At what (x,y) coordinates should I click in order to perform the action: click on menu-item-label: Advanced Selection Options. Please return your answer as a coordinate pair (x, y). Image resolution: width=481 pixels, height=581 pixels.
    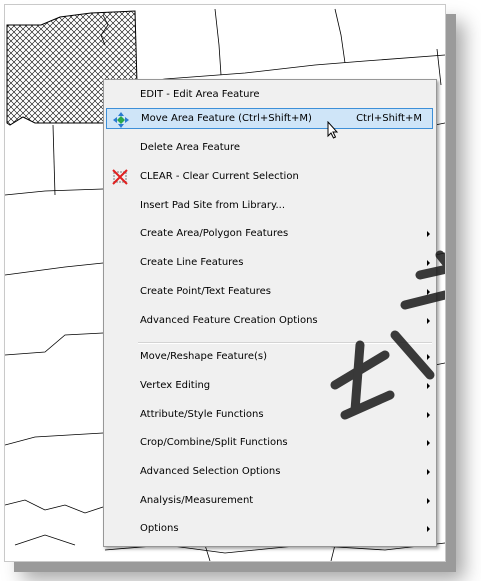
    Looking at the image, I should click on (210, 471).